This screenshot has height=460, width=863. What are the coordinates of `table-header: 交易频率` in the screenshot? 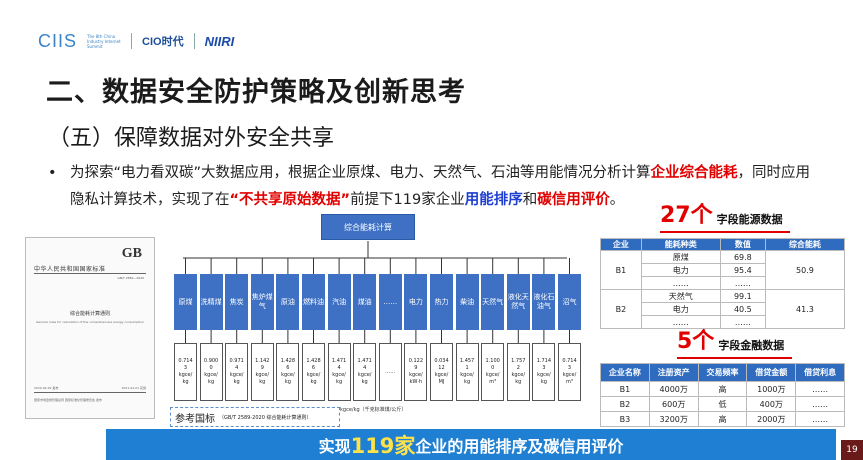 It's located at (722, 372).